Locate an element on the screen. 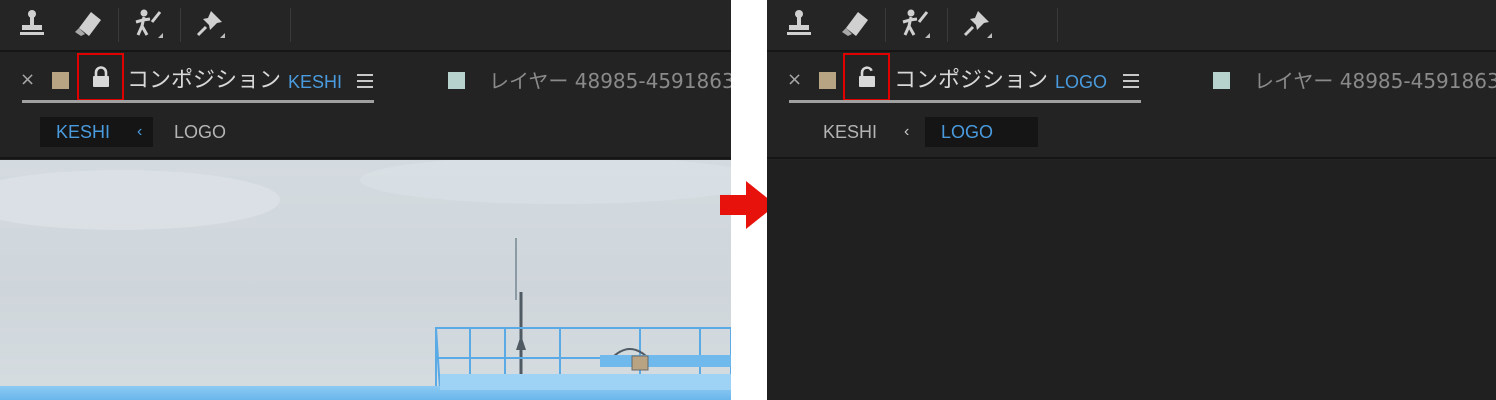 The height and width of the screenshot is (400, 1496). composition-name: KESHI is located at coordinates (315, 82).